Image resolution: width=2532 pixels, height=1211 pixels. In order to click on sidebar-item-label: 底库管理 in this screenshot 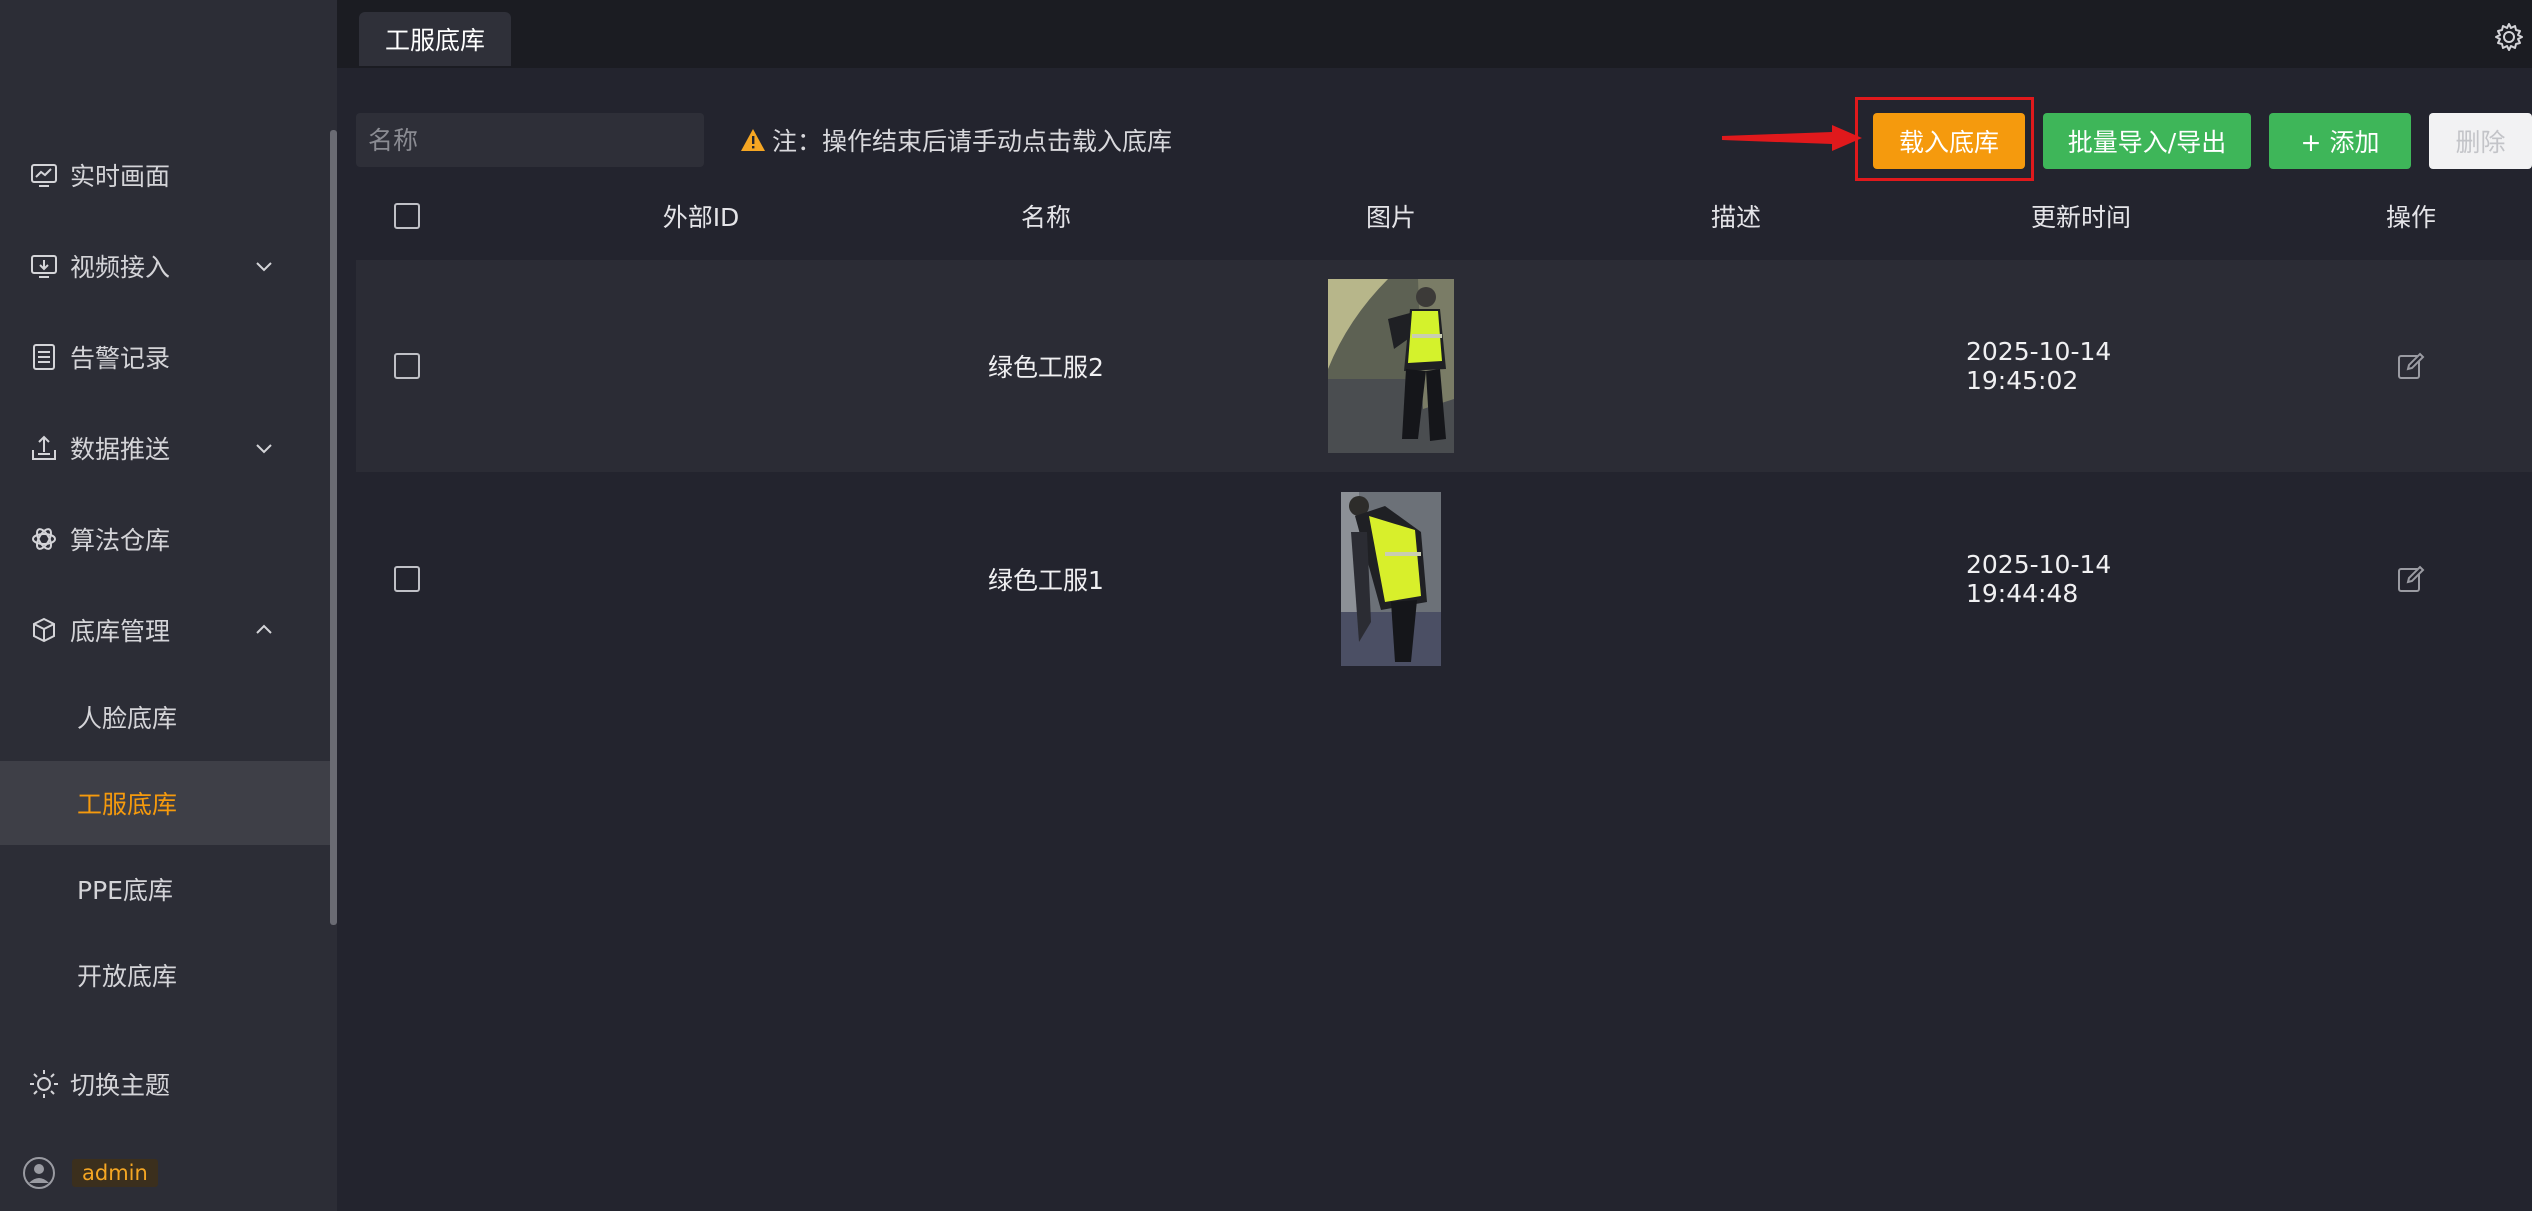, I will do `click(120, 631)`.